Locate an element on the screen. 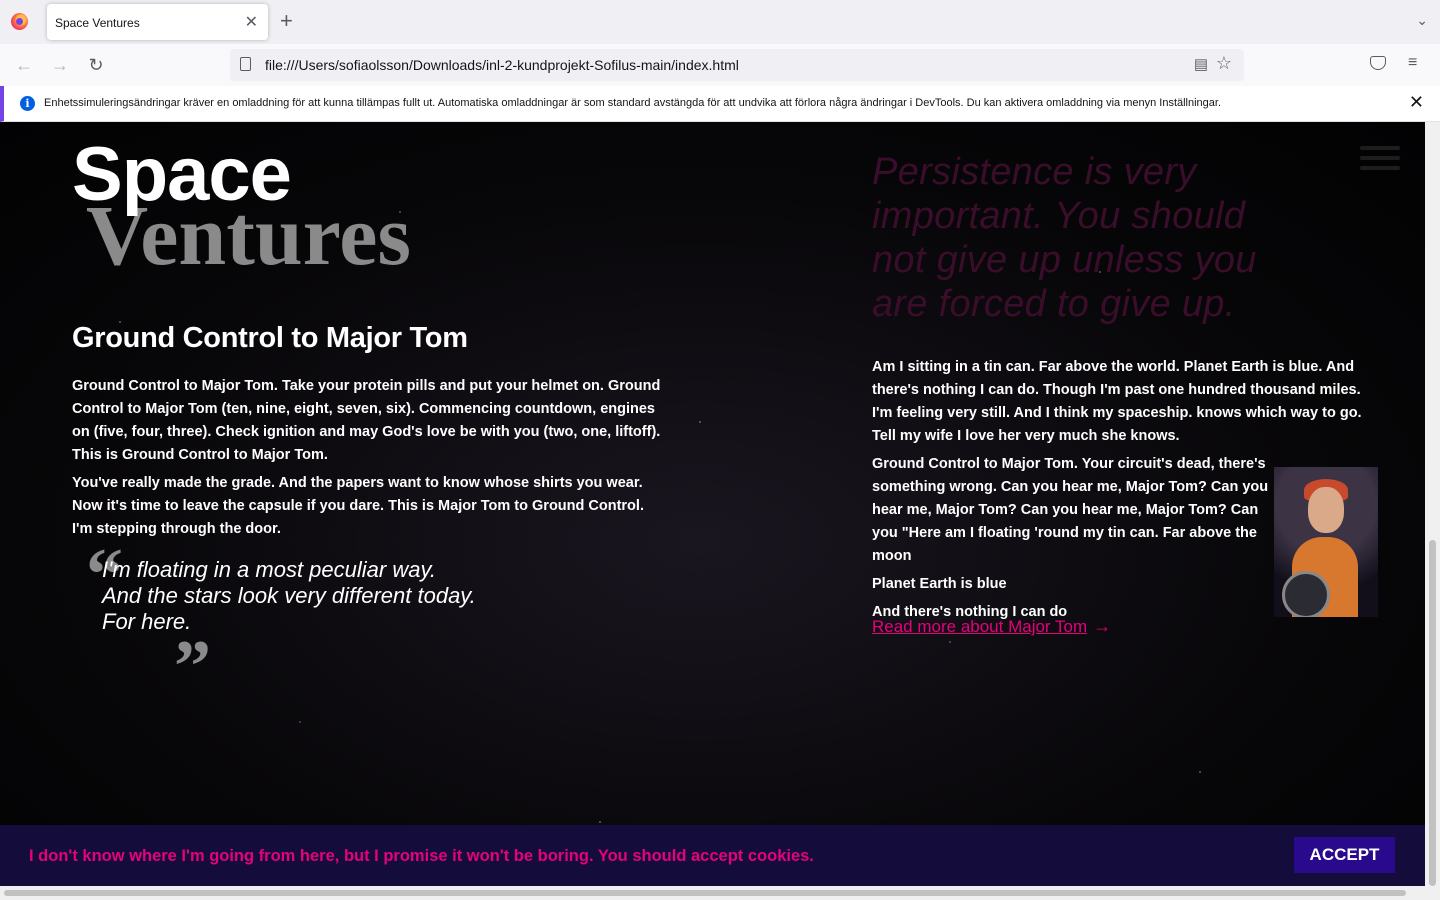 The width and height of the screenshot is (1440, 900). arrow-right-icon: → is located at coordinates (1102, 626).